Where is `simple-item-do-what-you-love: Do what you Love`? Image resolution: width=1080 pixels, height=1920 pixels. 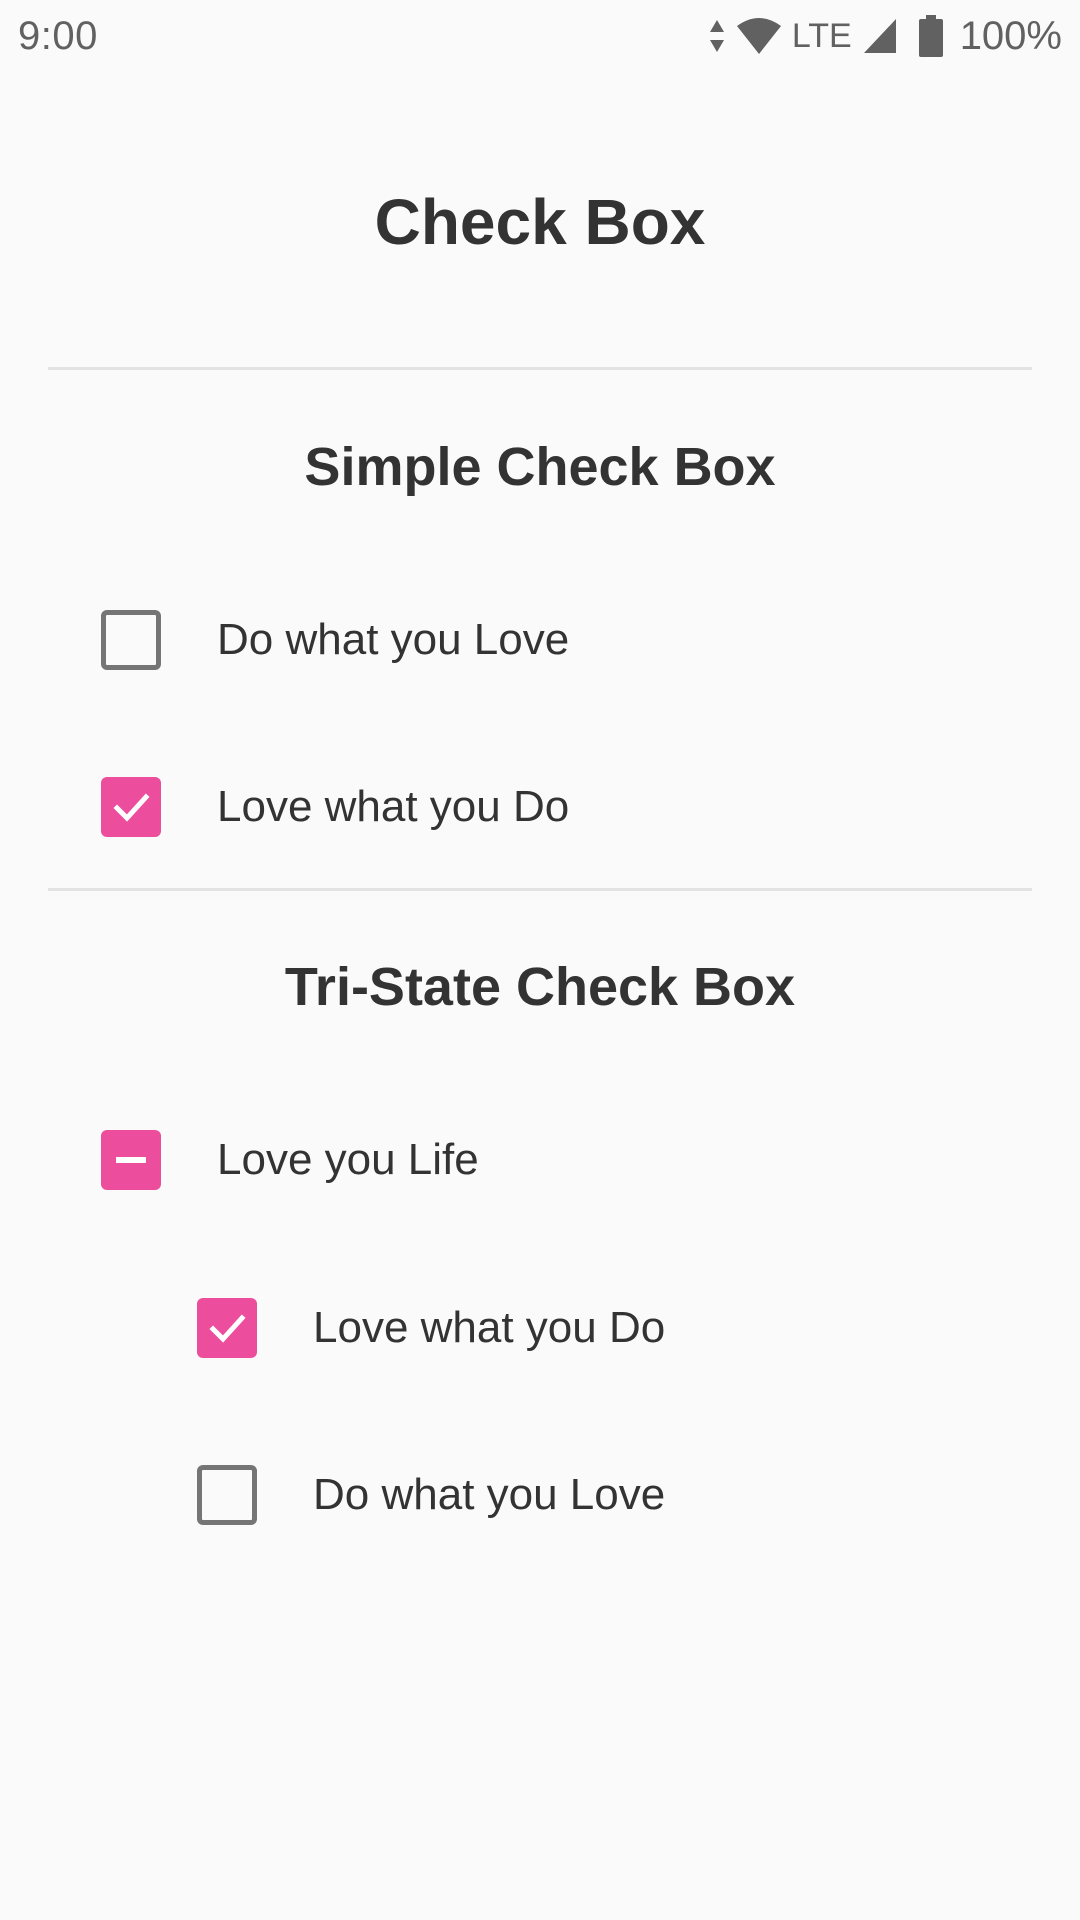 simple-item-do-what-you-love: Do what you Love is located at coordinates (335, 640).